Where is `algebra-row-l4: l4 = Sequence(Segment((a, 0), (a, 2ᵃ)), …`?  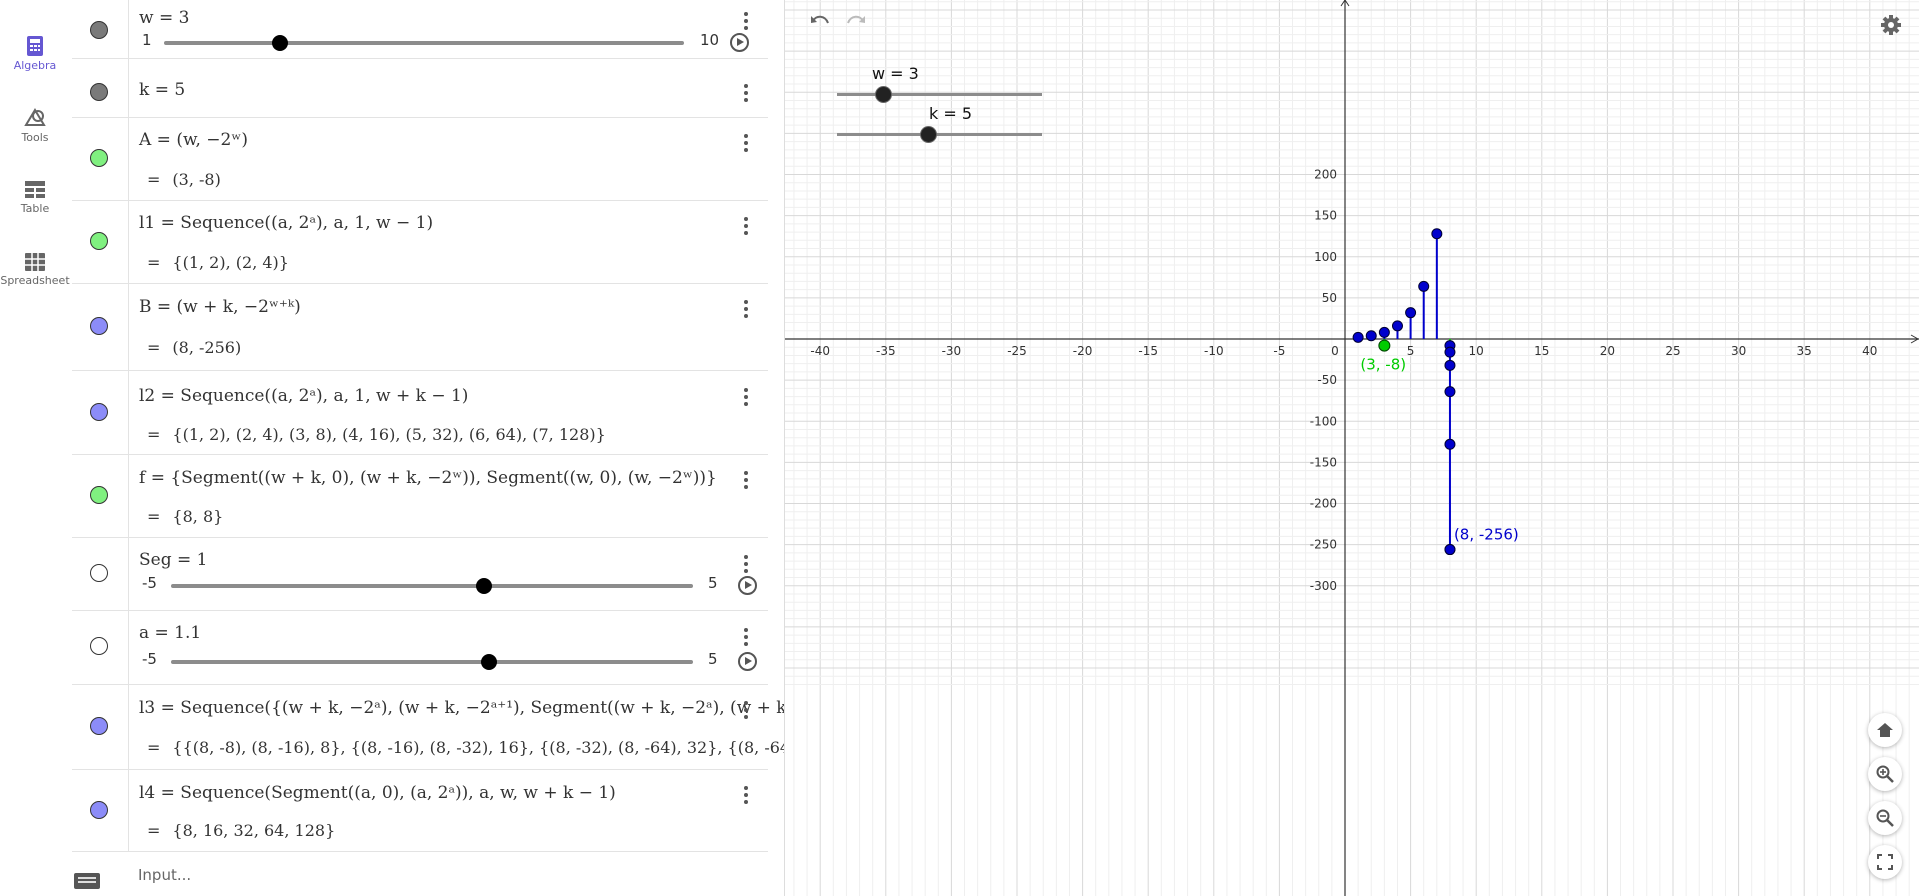
algebra-row-l4: l4 = Sequence(Segment((a, 0), (a, 2ᵃ)), … is located at coordinates (420, 810).